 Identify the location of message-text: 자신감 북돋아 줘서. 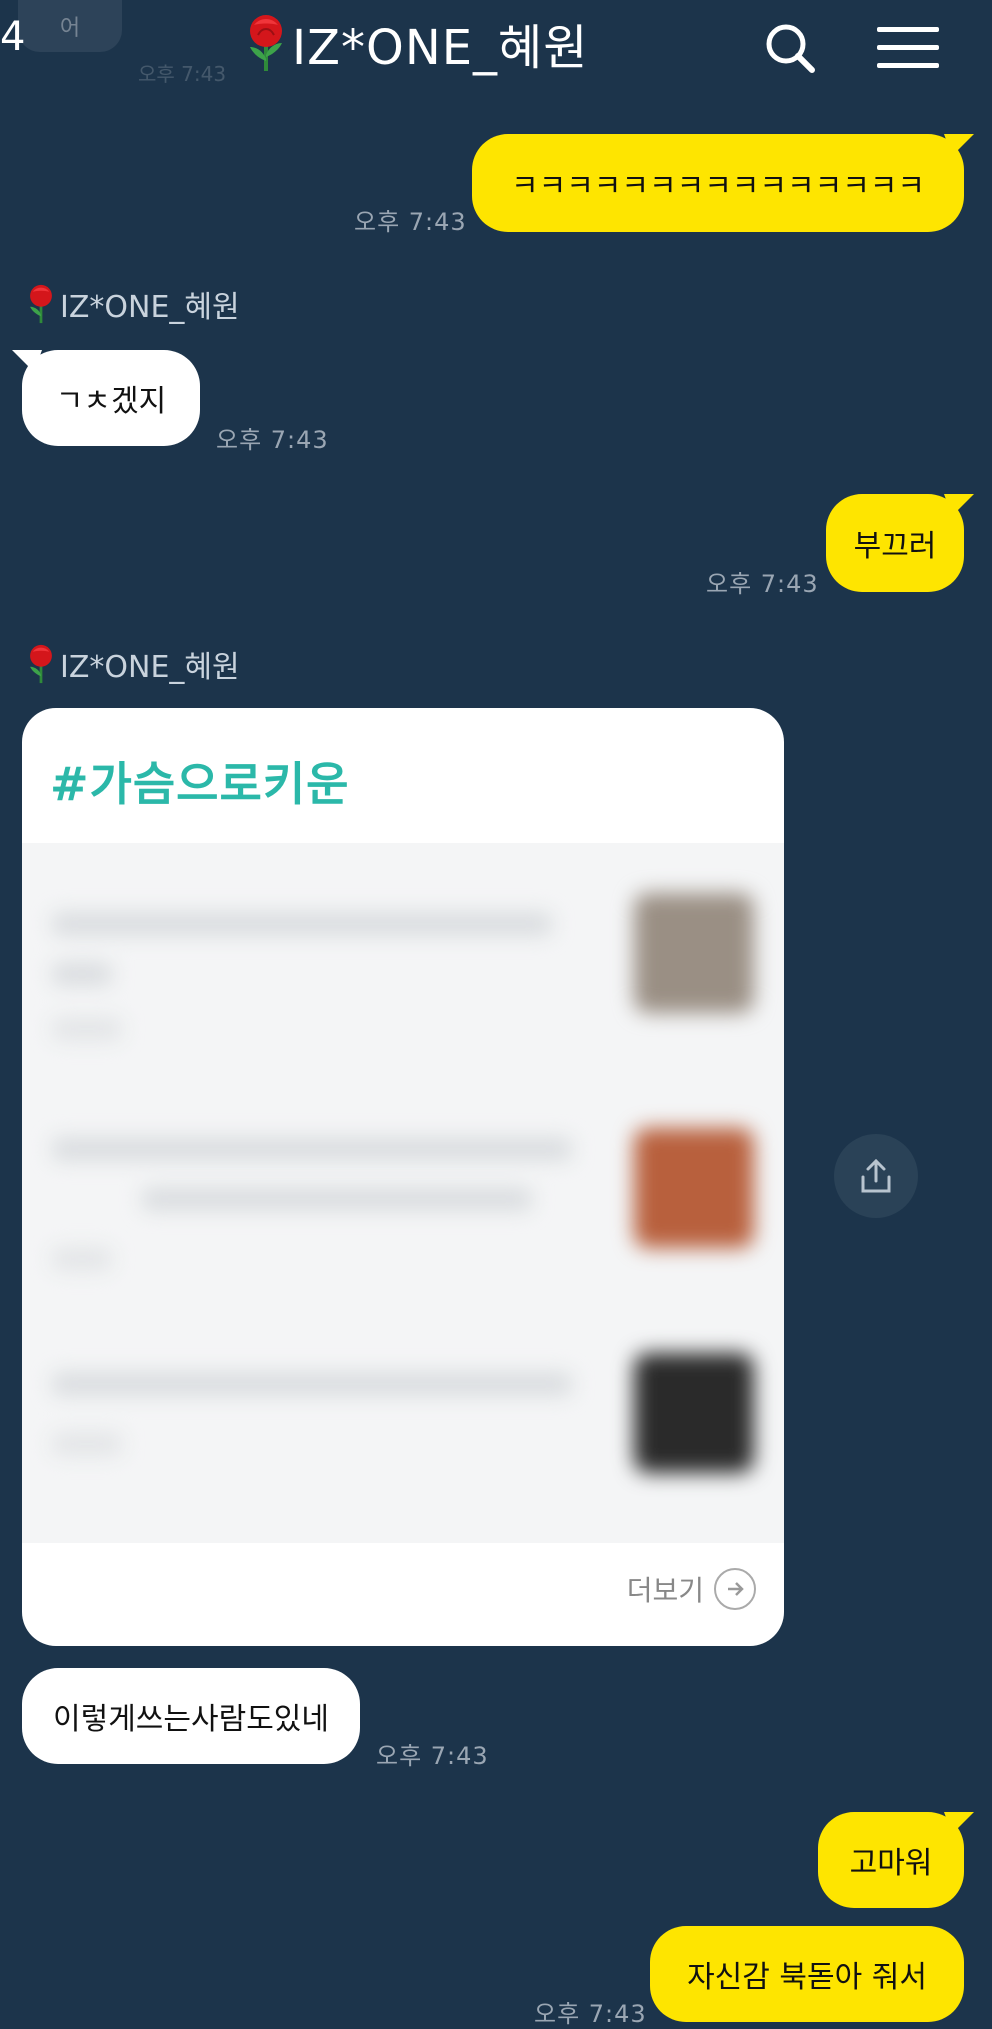
(807, 1977).